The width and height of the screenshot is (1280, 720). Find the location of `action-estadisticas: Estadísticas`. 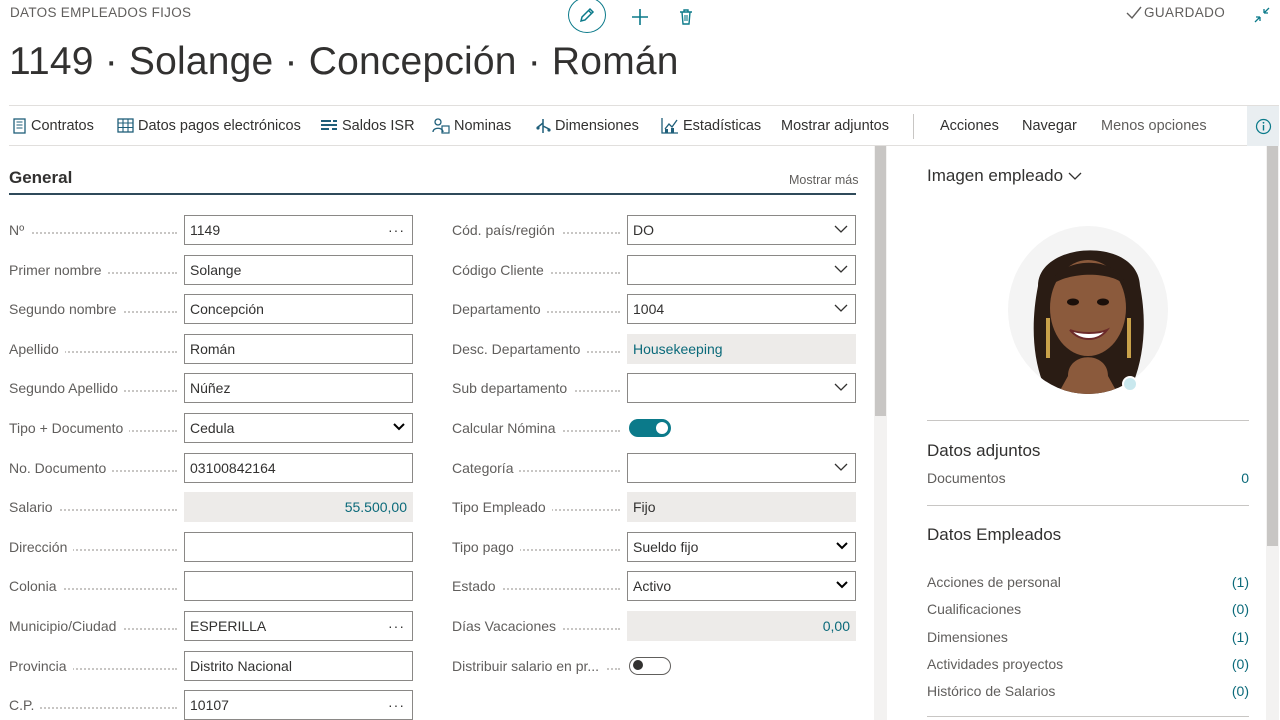

action-estadisticas: Estadísticas is located at coordinates (711, 125).